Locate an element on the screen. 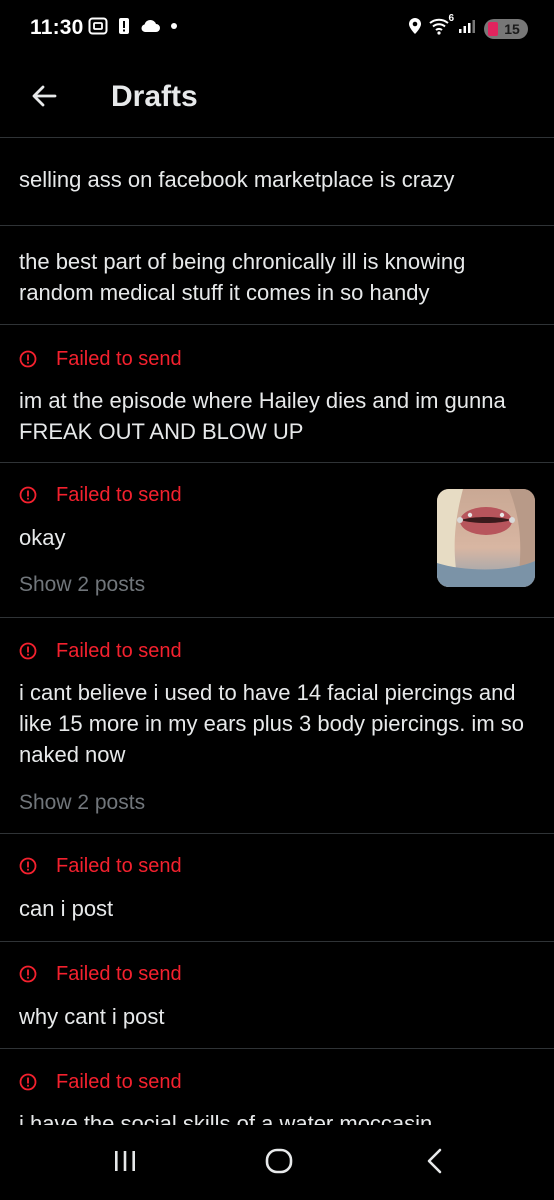 This screenshot has width=554, height=1200. status-right-icons: 6 15 is located at coordinates (468, 26).